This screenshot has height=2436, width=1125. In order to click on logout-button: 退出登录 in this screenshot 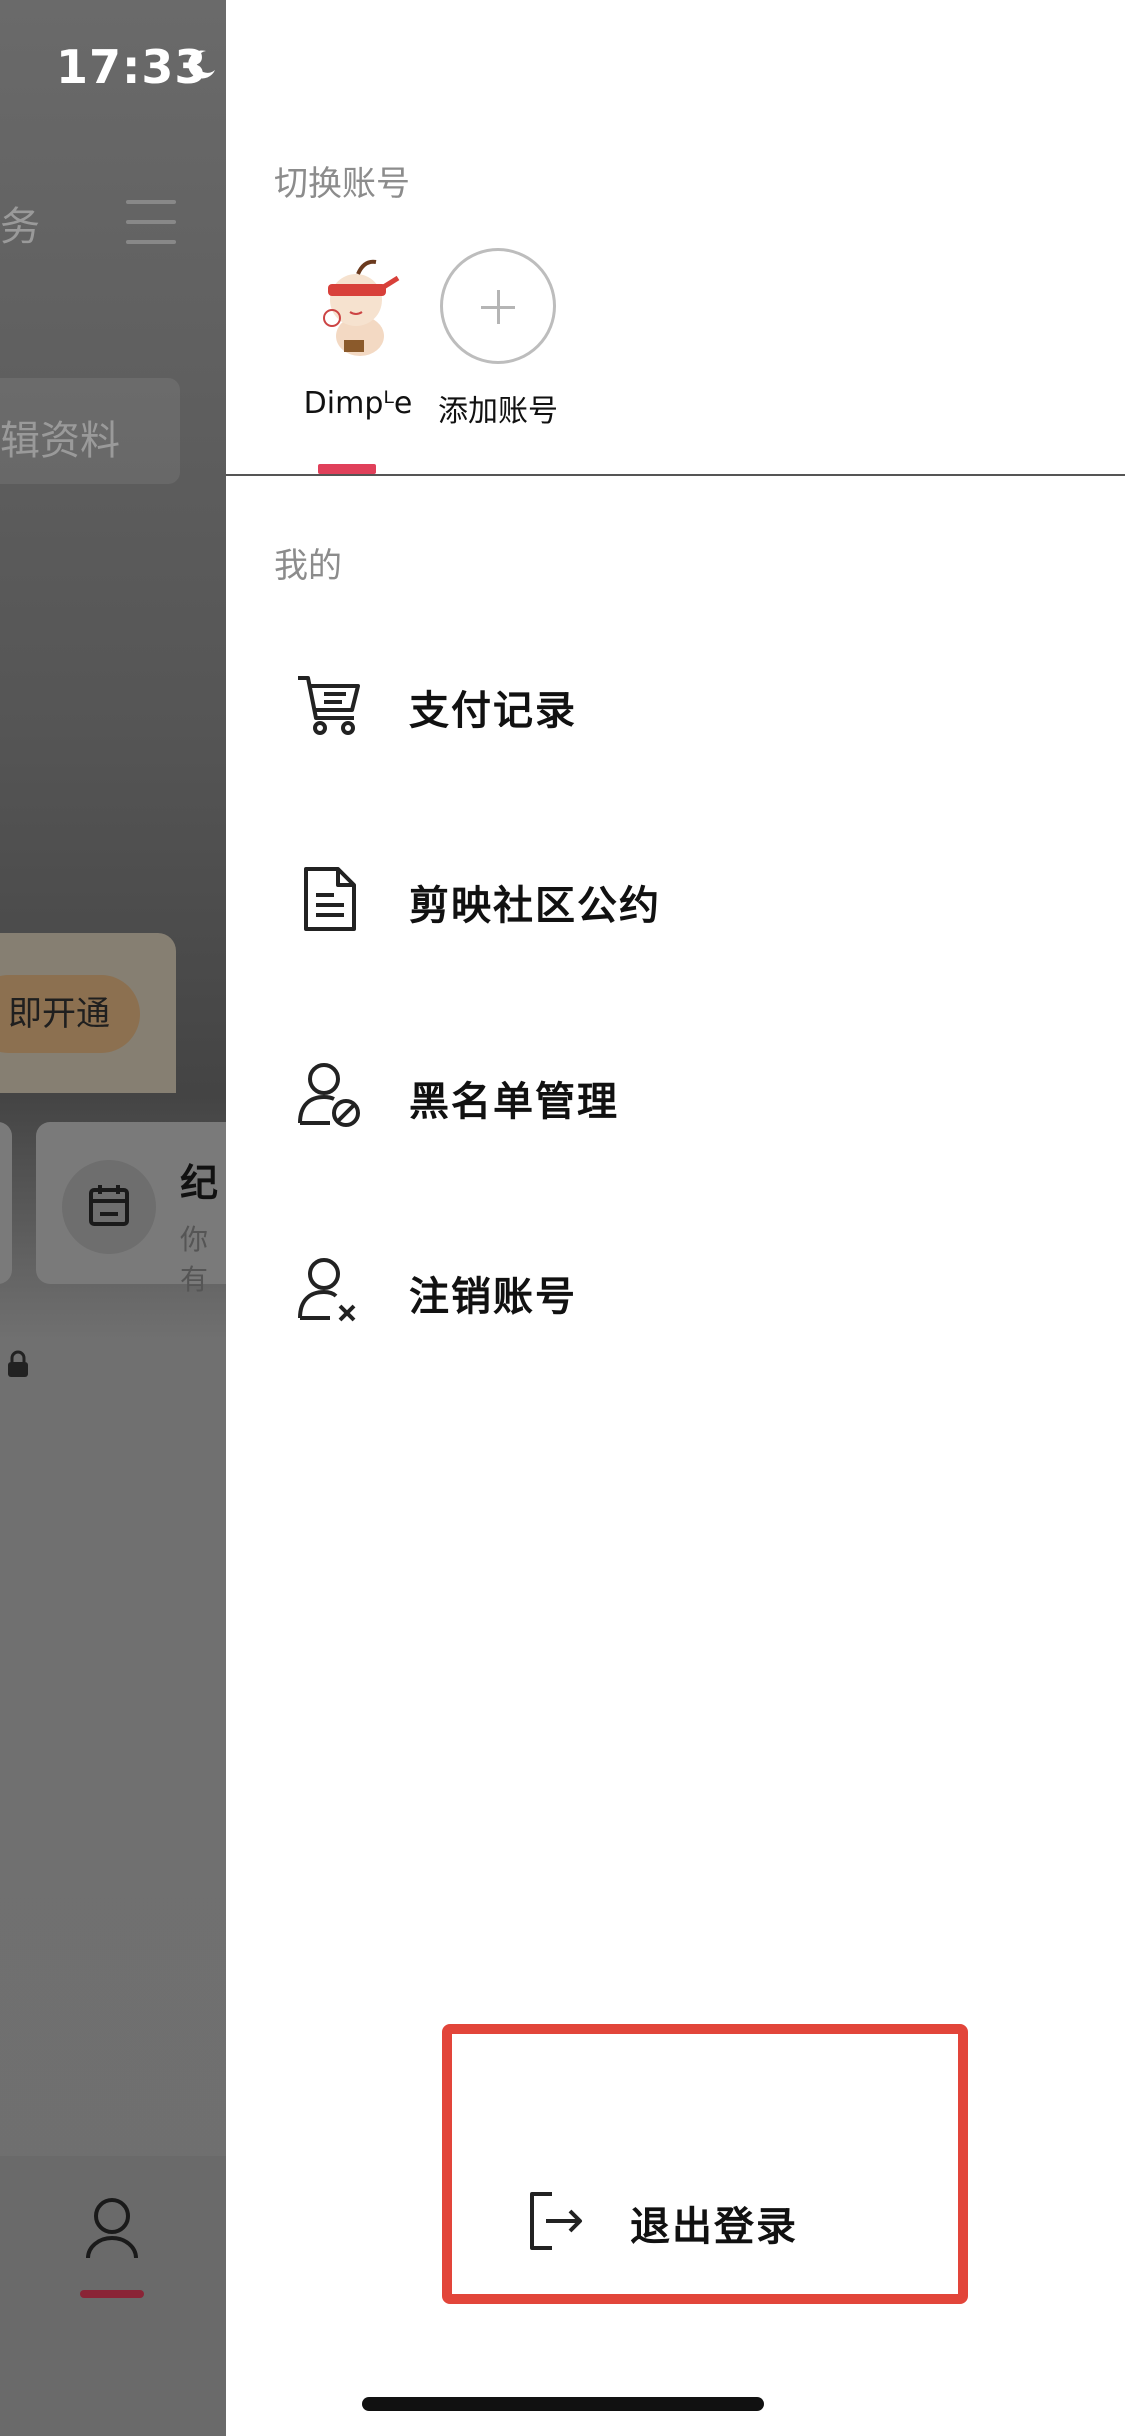, I will do `click(686, 2223)`.